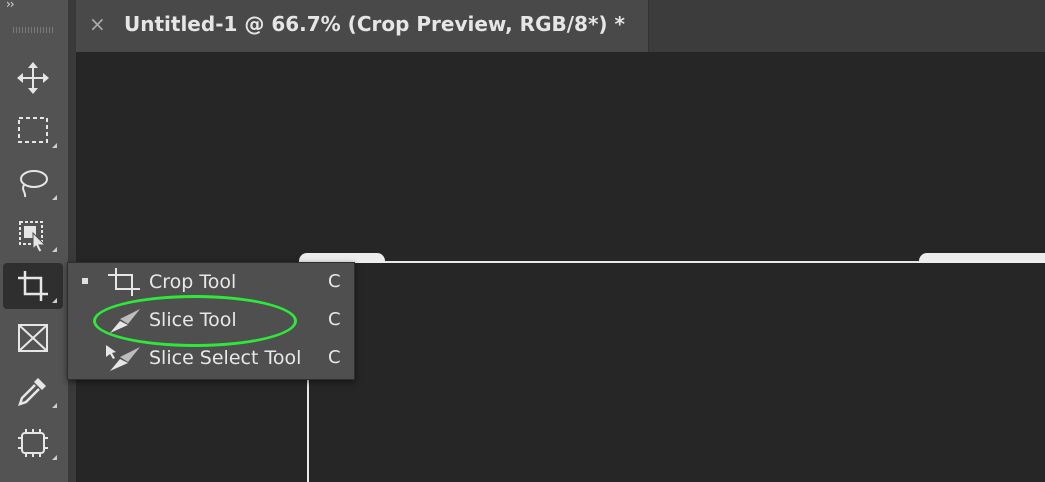  Describe the element at coordinates (193, 282) in the screenshot. I see `menu-item-label: Crop Tool` at that location.